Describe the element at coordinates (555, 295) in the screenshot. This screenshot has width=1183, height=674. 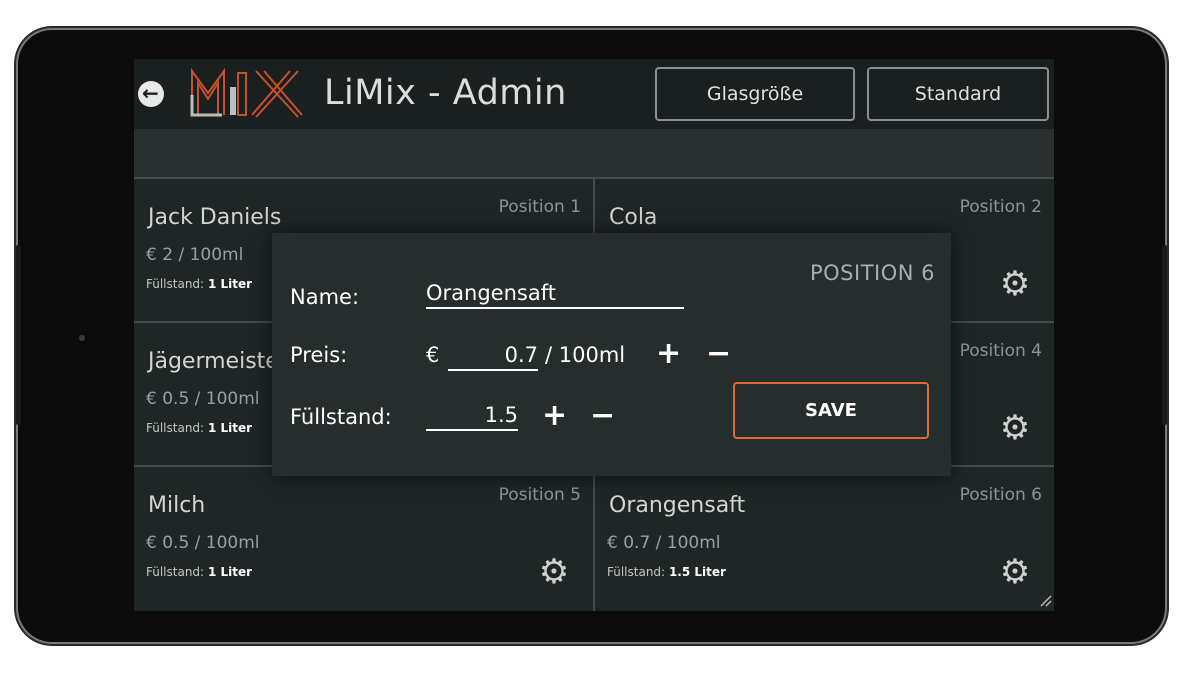
I see `name-input: Orangensaft` at that location.